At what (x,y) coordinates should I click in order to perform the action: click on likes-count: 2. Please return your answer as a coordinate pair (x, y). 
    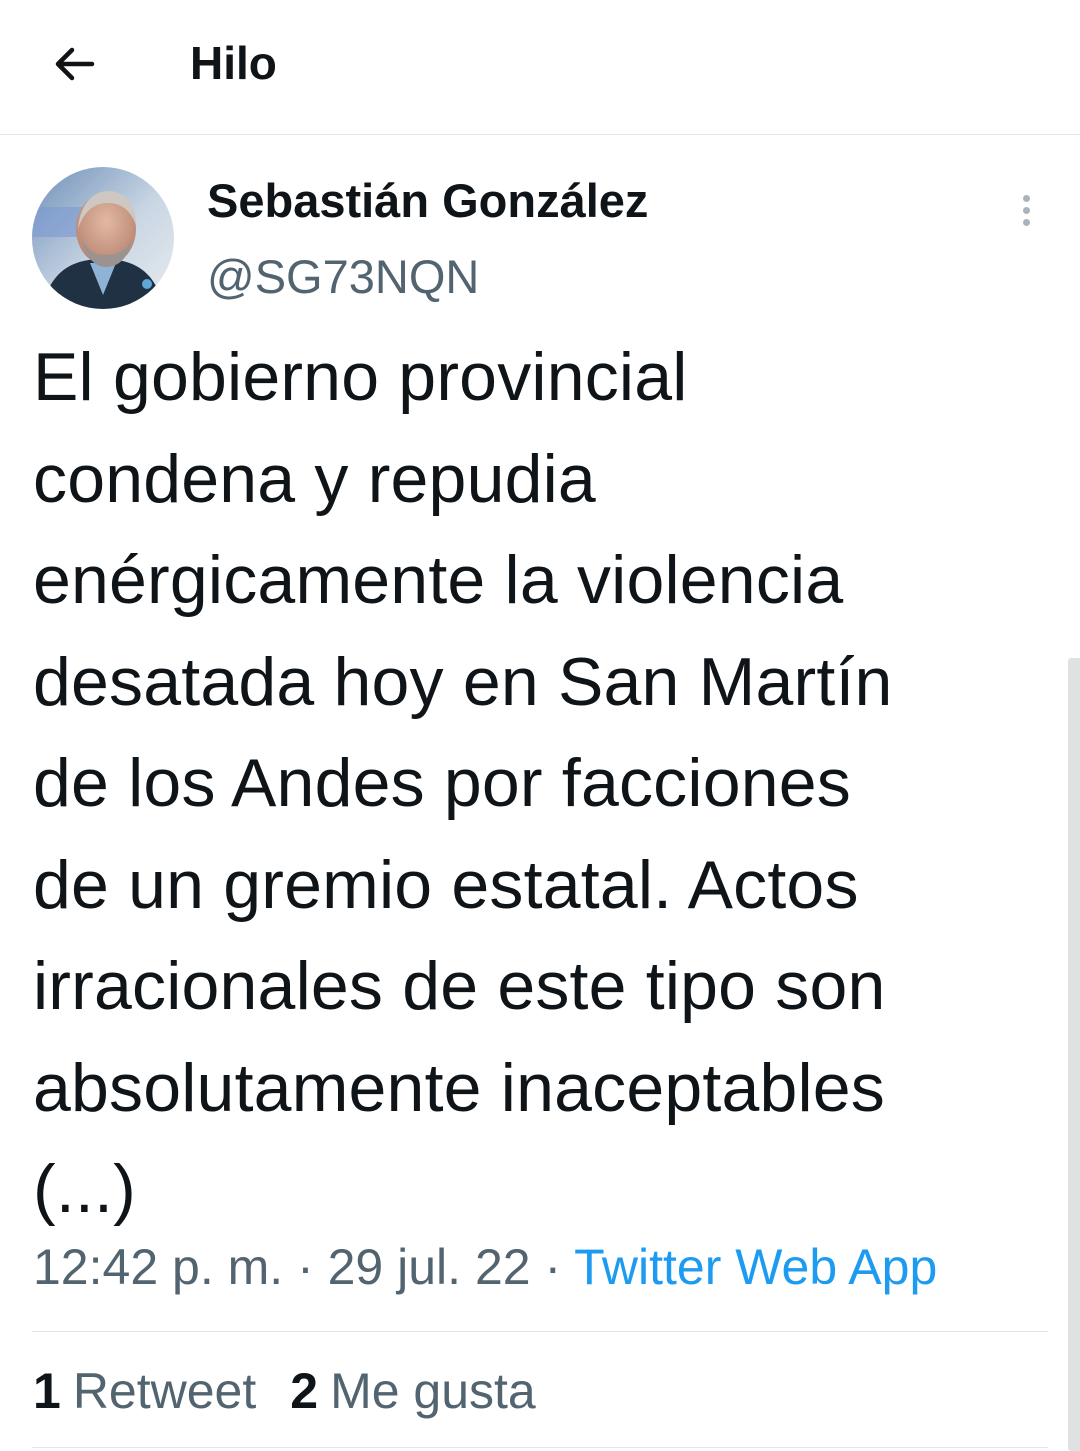
    Looking at the image, I should click on (304, 1391).